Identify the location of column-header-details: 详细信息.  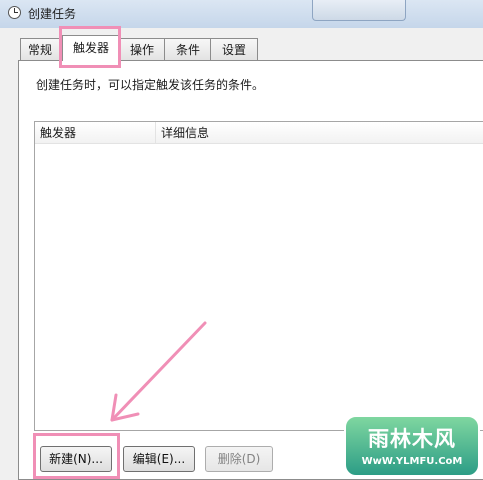
(319, 133).